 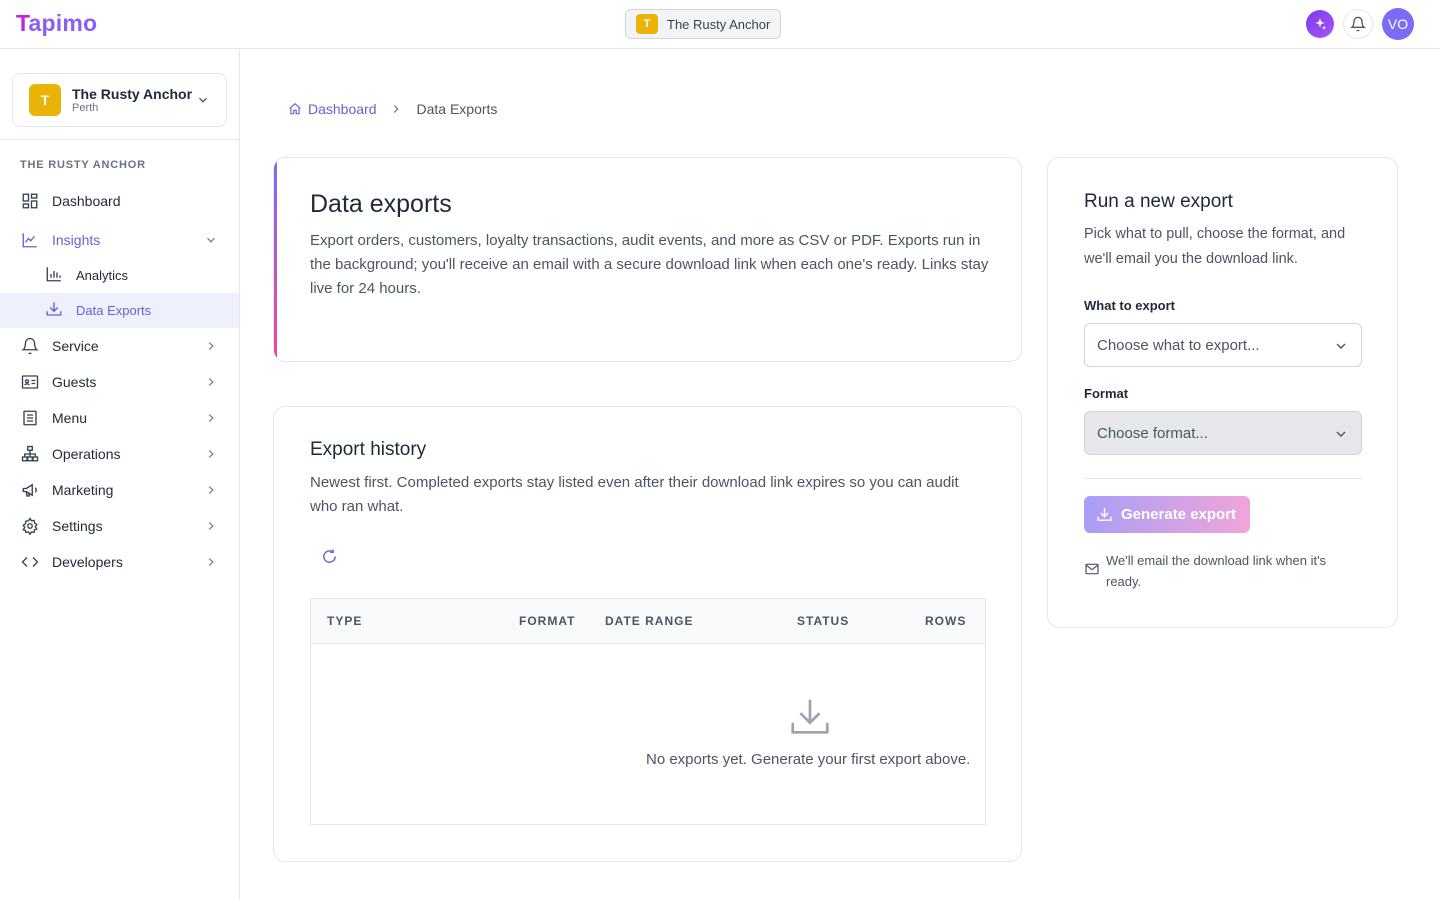 I want to click on document-list-icon, so click(x=30, y=418).